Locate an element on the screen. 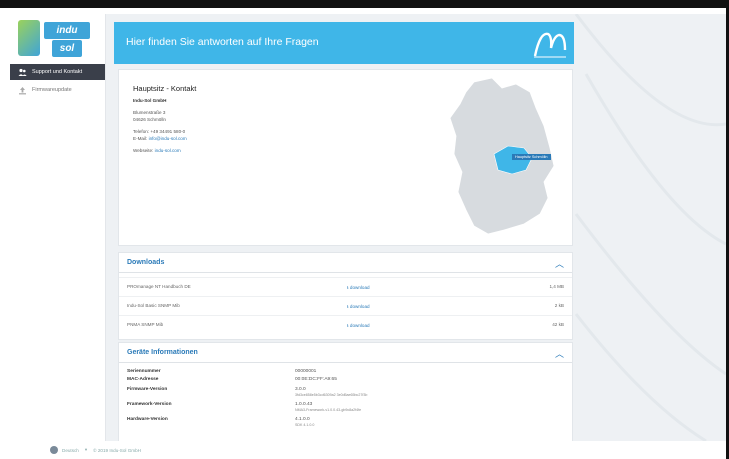 The height and width of the screenshot is (459, 729). logo-top-text: indu is located at coordinates (67, 30).